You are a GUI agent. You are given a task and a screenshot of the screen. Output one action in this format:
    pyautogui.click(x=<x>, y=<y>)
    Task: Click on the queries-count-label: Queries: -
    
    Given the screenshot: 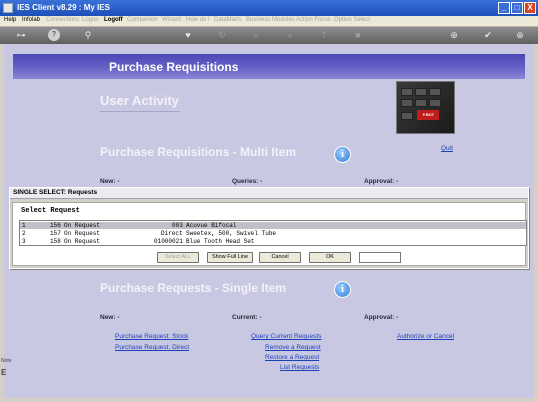 What is the action you would take?
    pyautogui.click(x=247, y=181)
    